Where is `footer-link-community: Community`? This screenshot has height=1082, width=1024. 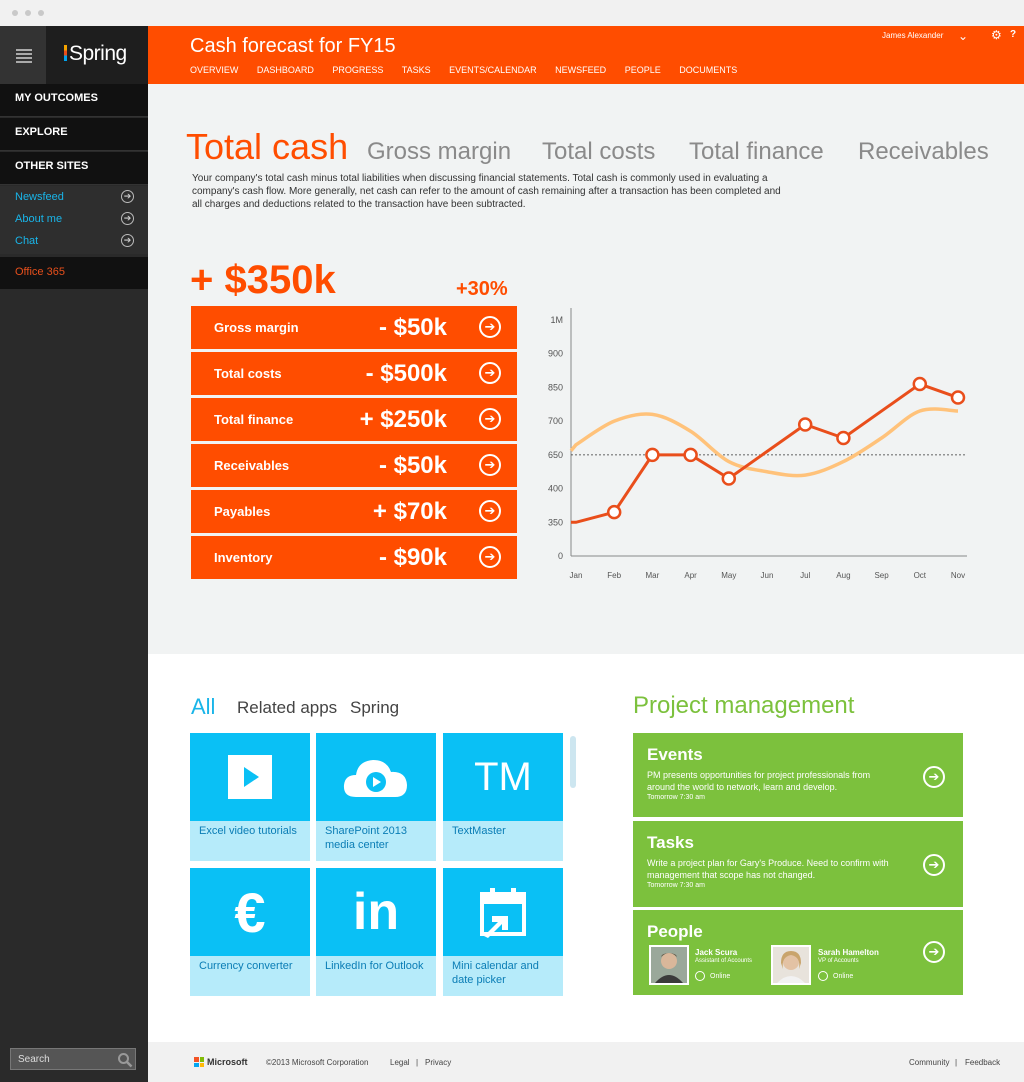 footer-link-community: Community is located at coordinates (929, 1062).